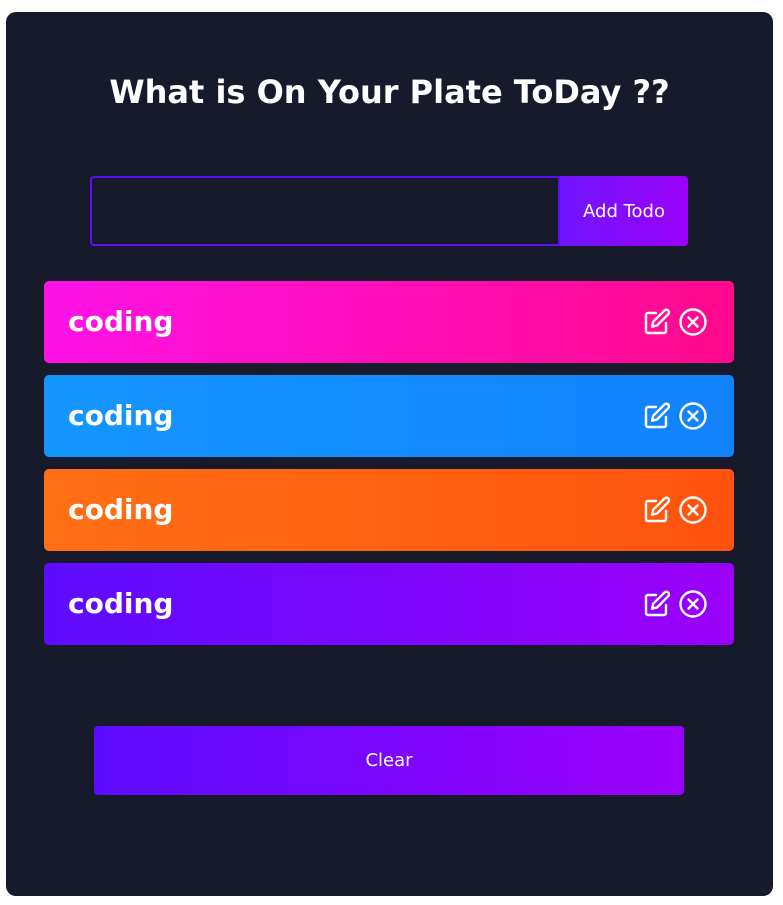 This screenshot has width=783, height=905. I want to click on clear-button: Clear, so click(389, 760).